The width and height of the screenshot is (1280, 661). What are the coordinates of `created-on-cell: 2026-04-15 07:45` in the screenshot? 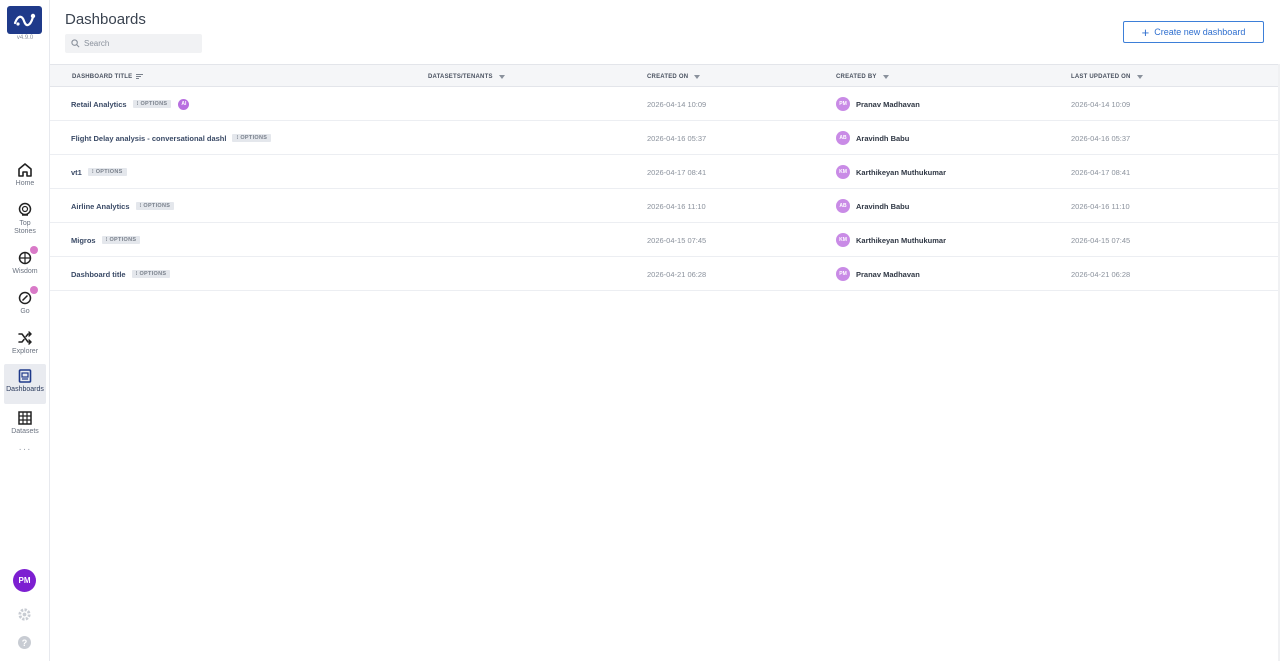 It's located at (677, 240).